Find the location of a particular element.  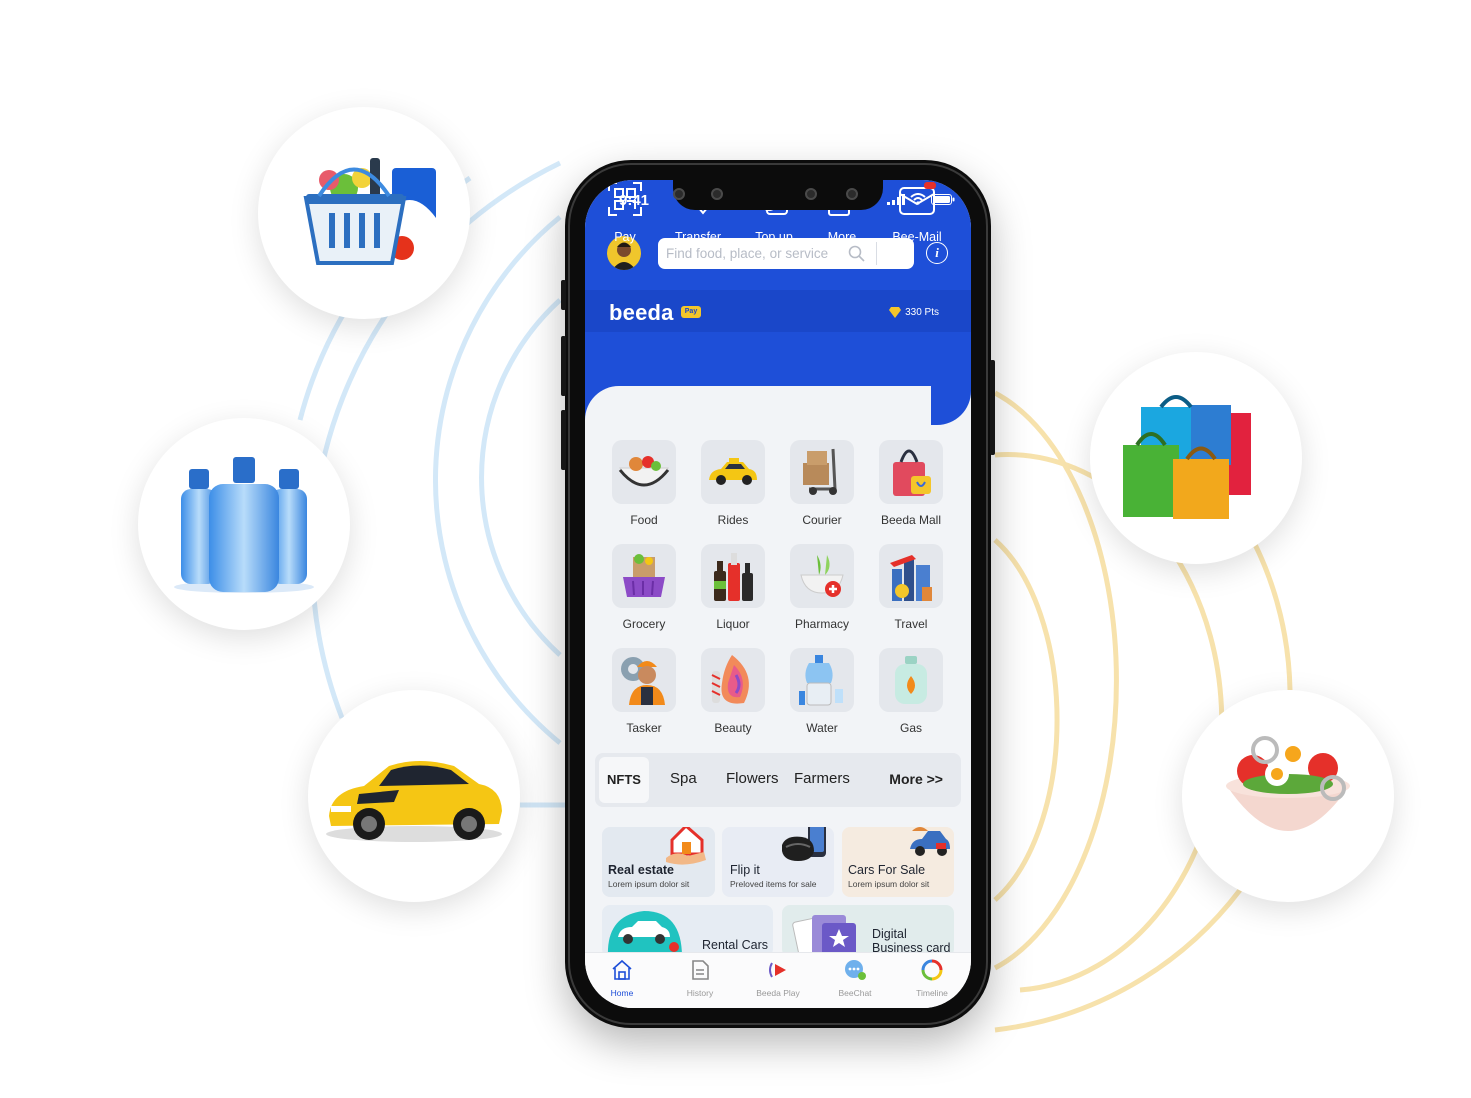

history-icon is located at coordinates (700, 970).